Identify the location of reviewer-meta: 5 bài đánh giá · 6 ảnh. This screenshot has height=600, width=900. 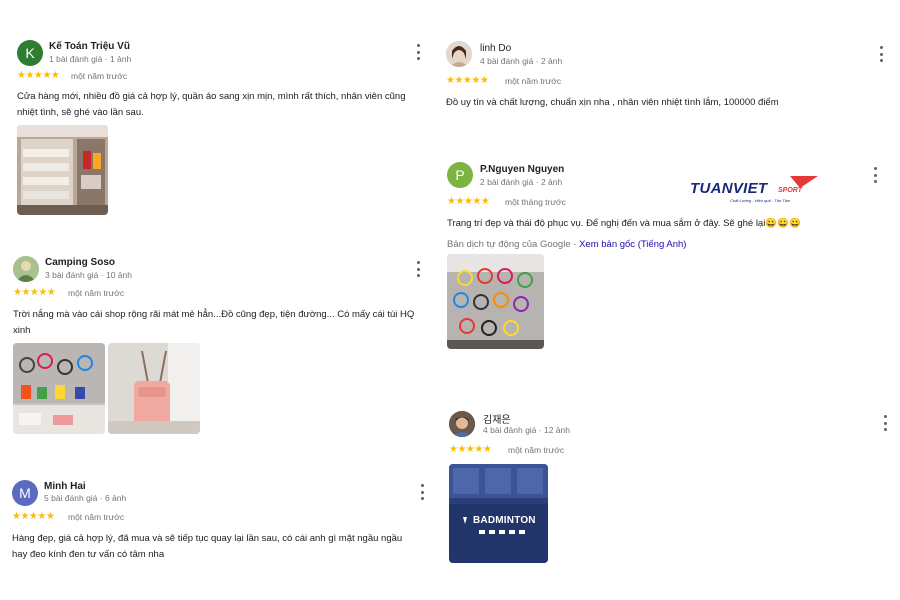
(85, 498).